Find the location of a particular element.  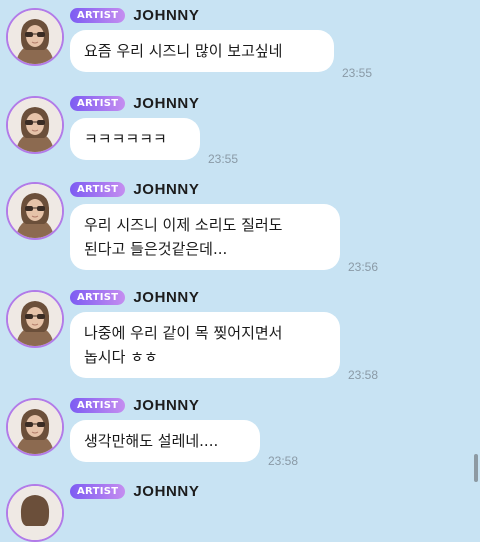

message-text-line: 나중에 우리 같이 목 찢어지면서 is located at coordinates (183, 333).